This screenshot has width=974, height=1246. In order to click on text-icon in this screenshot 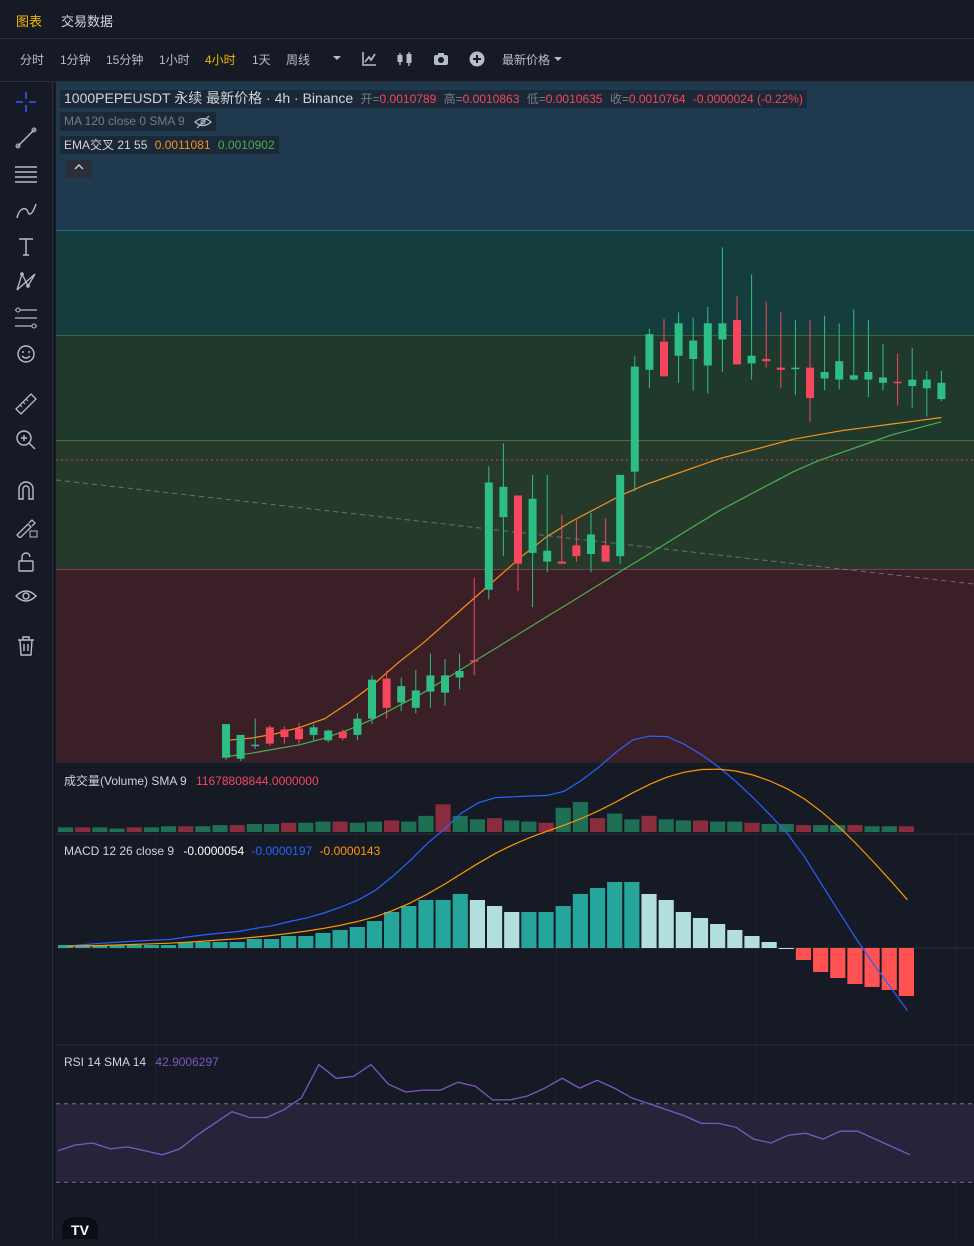, I will do `click(26, 246)`.